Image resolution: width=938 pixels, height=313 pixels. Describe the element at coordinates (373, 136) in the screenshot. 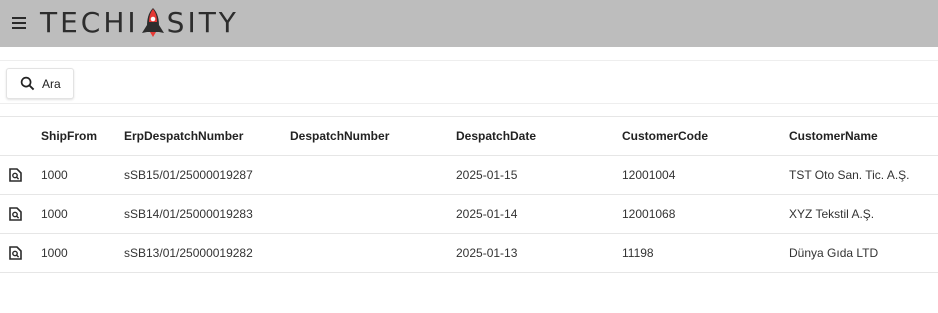

I see `column-header-despatch-number: DespatchNumber` at that location.